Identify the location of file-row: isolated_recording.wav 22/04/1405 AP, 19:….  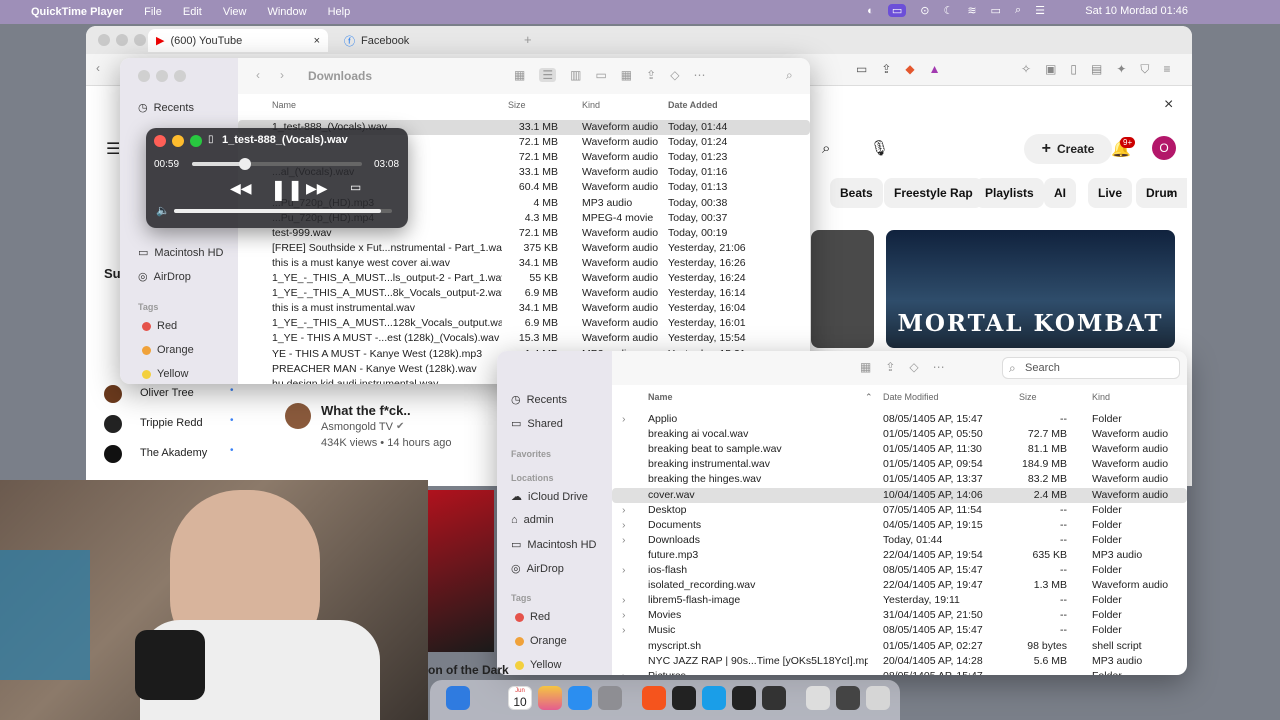
(899, 585).